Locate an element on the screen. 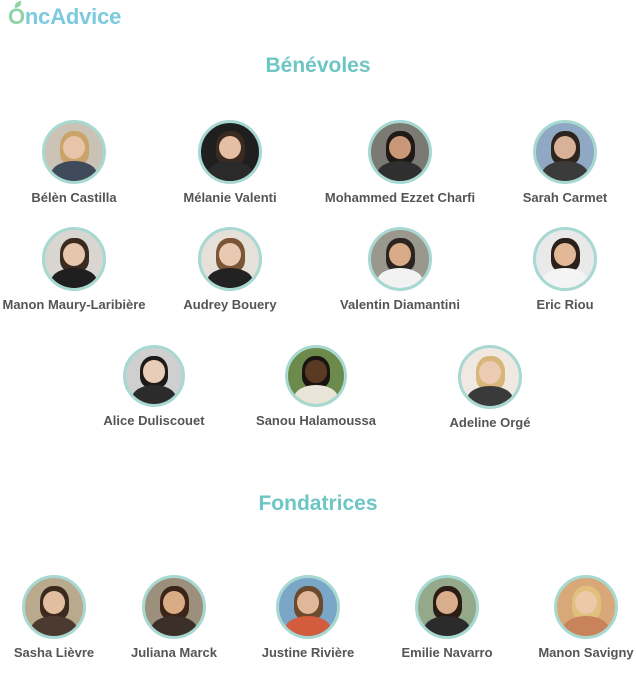 The height and width of the screenshot is (691, 636). member-name: Sanou Halamoussa is located at coordinates (316, 420).